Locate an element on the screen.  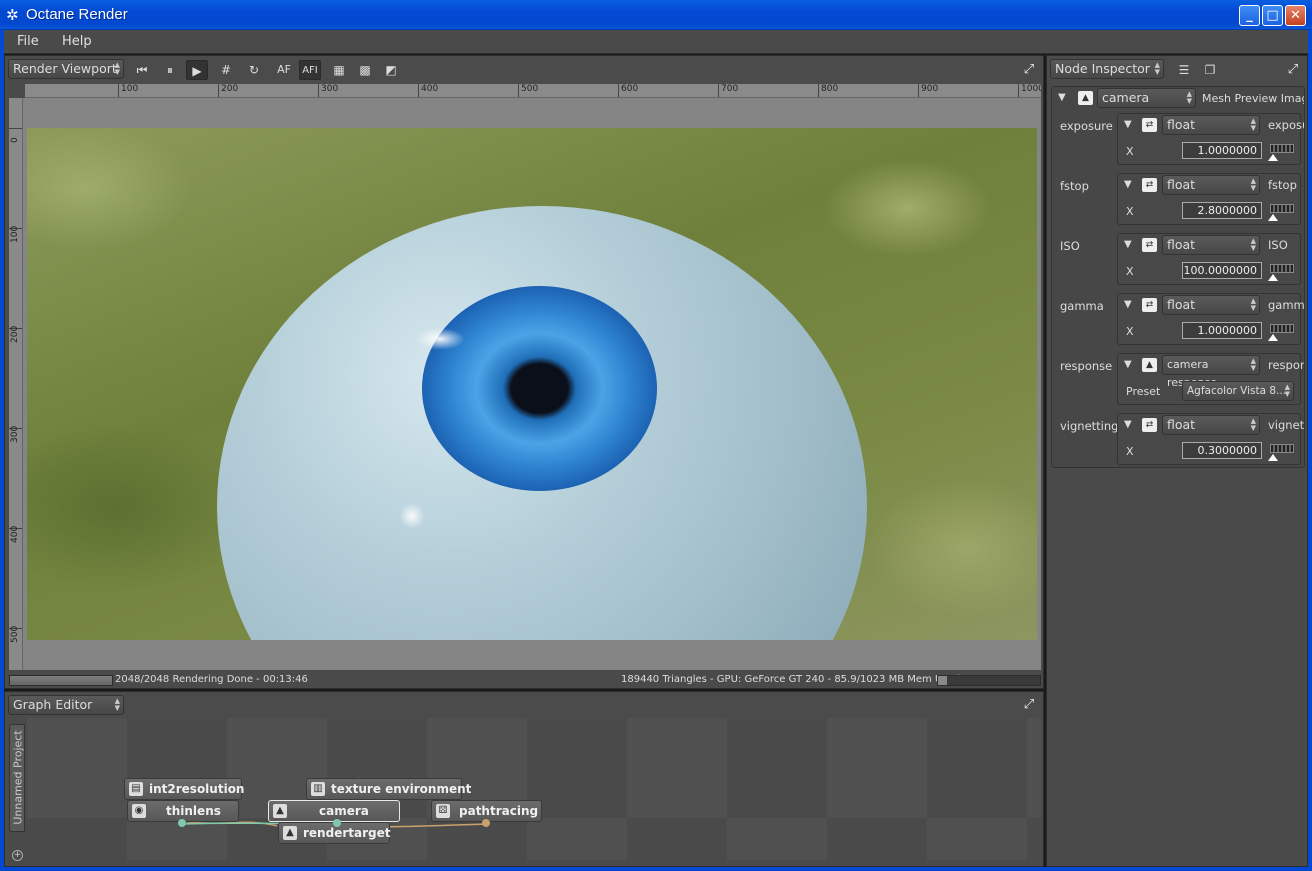
ruler-h-tick: 400 is located at coordinates (428, 90).